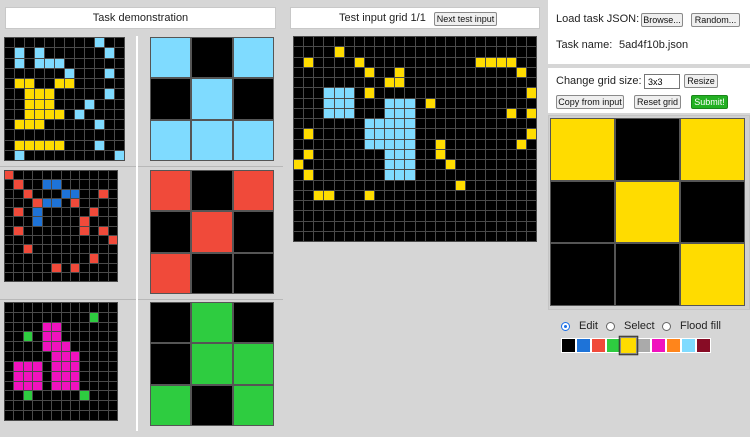 The width and height of the screenshot is (750, 437). What do you see at coordinates (465, 19) in the screenshot?
I see `next-test-input-button: Next test input` at bounding box center [465, 19].